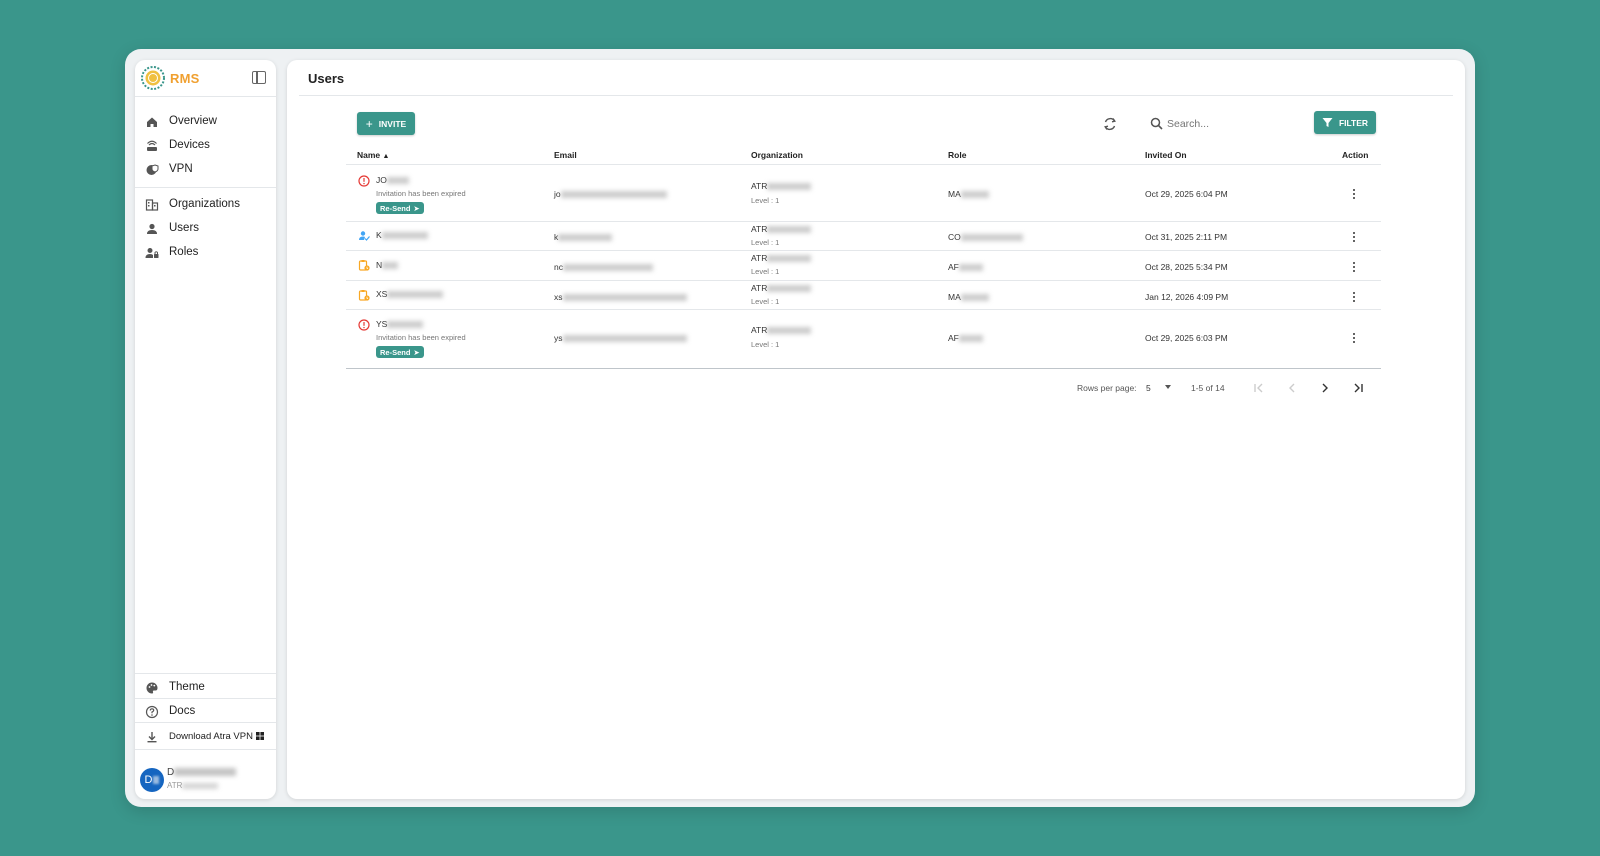 Image resolution: width=1600 pixels, height=856 pixels. What do you see at coordinates (205, 78) in the screenshot?
I see `sidebar-header: RMS` at bounding box center [205, 78].